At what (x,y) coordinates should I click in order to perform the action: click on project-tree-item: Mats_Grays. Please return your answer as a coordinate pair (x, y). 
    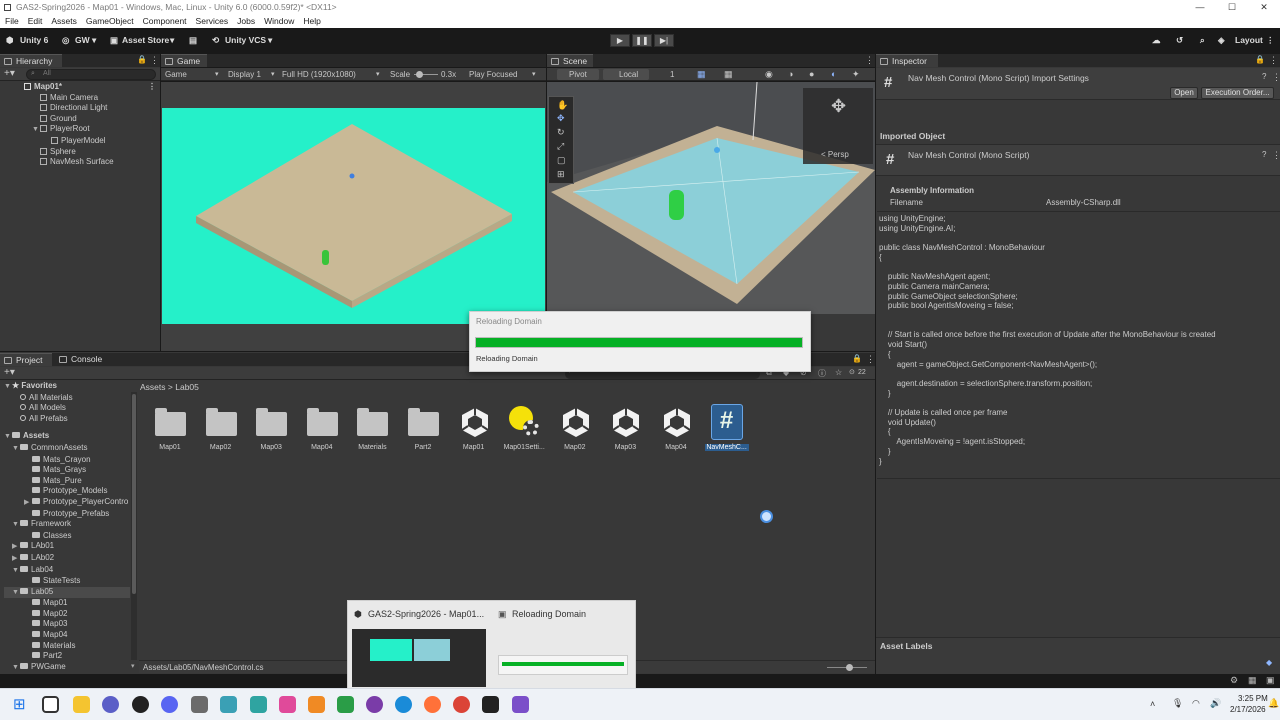
    Looking at the image, I should click on (67, 470).